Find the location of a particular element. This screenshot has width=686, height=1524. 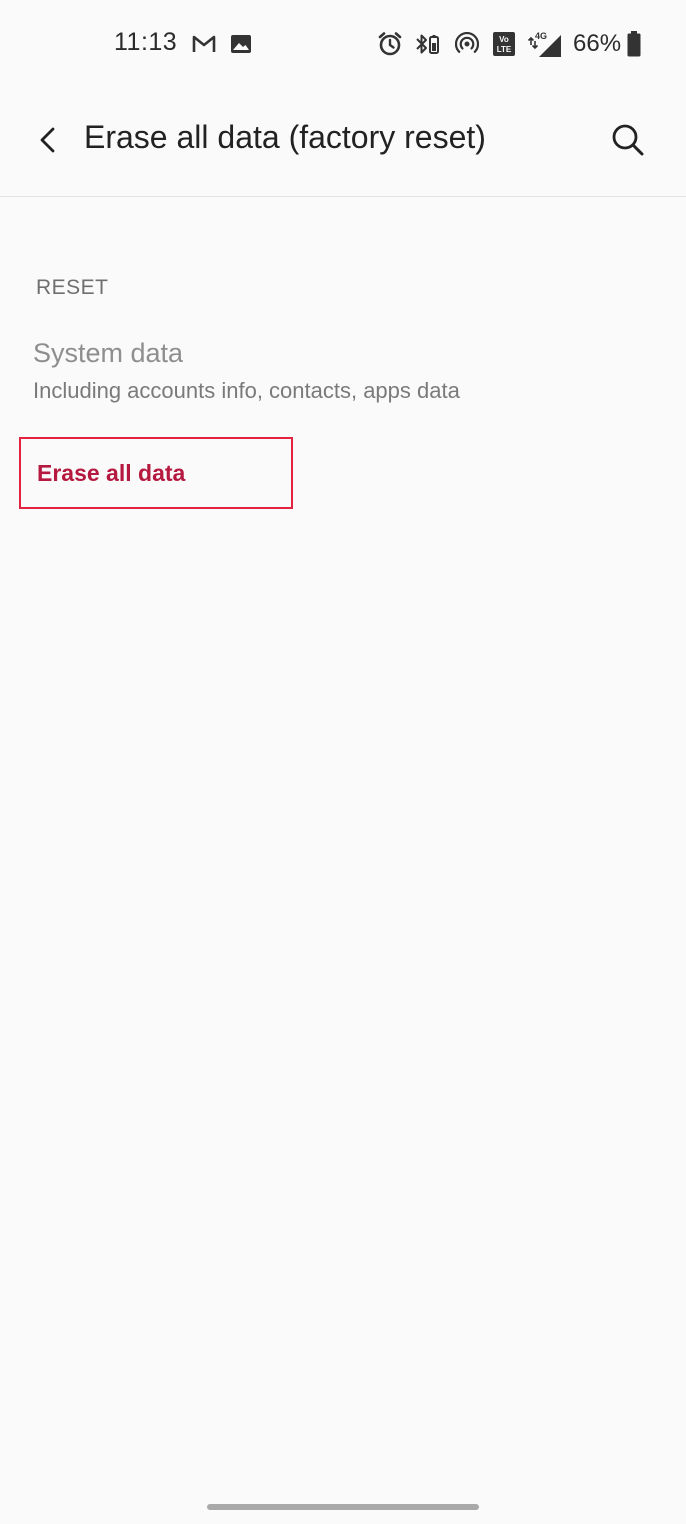

battery-percent: 66% is located at coordinates (597, 43).